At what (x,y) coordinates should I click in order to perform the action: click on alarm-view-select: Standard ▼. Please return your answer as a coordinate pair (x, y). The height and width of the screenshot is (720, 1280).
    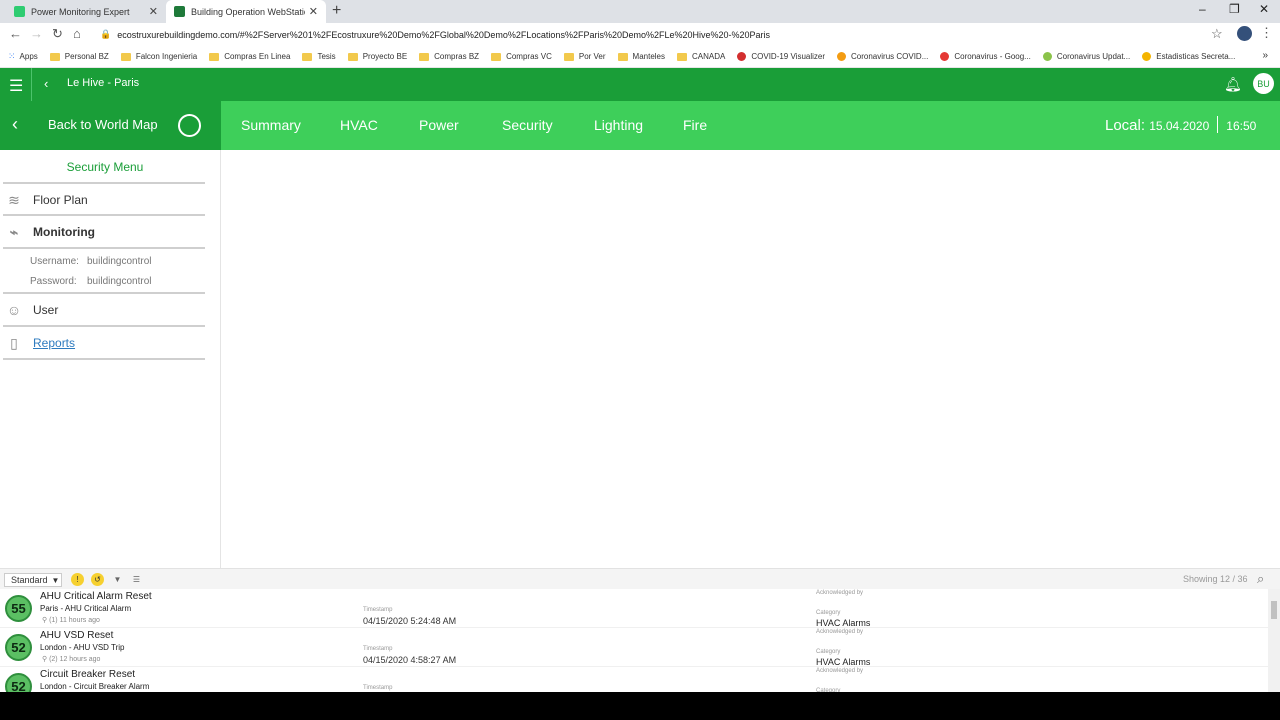
    Looking at the image, I should click on (33, 580).